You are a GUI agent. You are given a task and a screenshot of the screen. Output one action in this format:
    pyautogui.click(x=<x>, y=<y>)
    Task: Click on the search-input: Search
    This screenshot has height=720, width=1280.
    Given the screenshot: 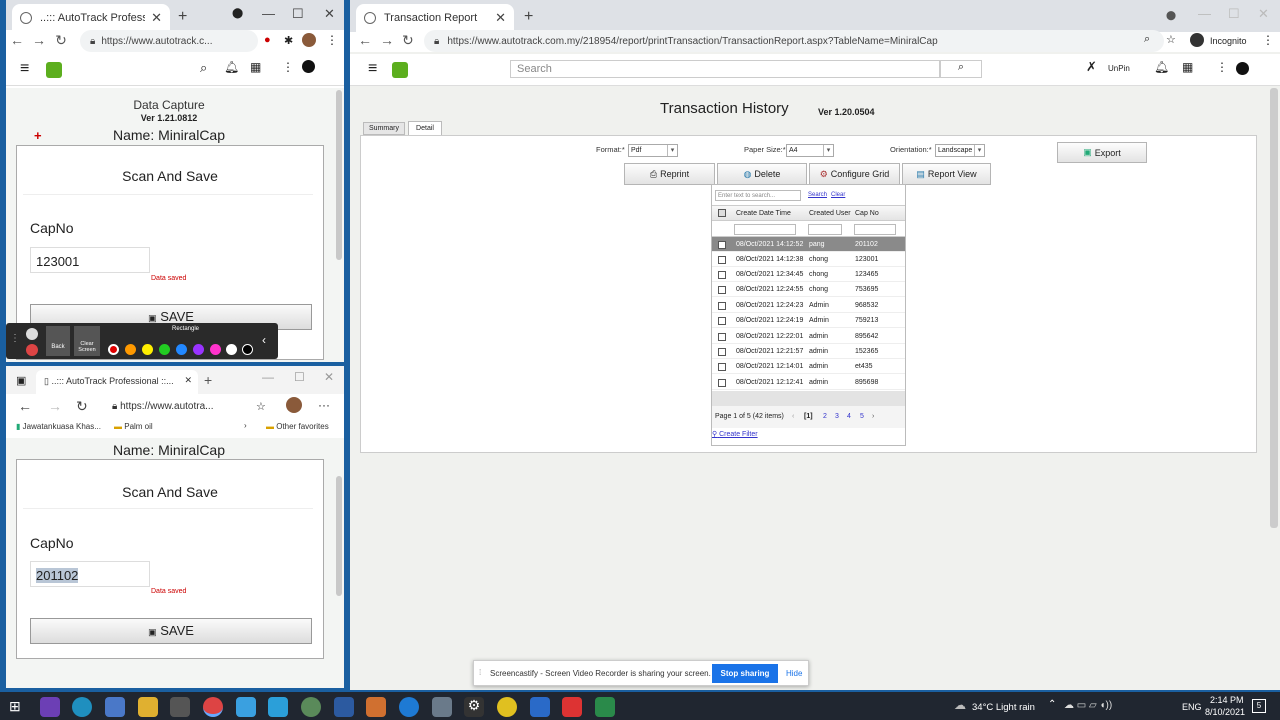 What is the action you would take?
    pyautogui.click(x=725, y=69)
    